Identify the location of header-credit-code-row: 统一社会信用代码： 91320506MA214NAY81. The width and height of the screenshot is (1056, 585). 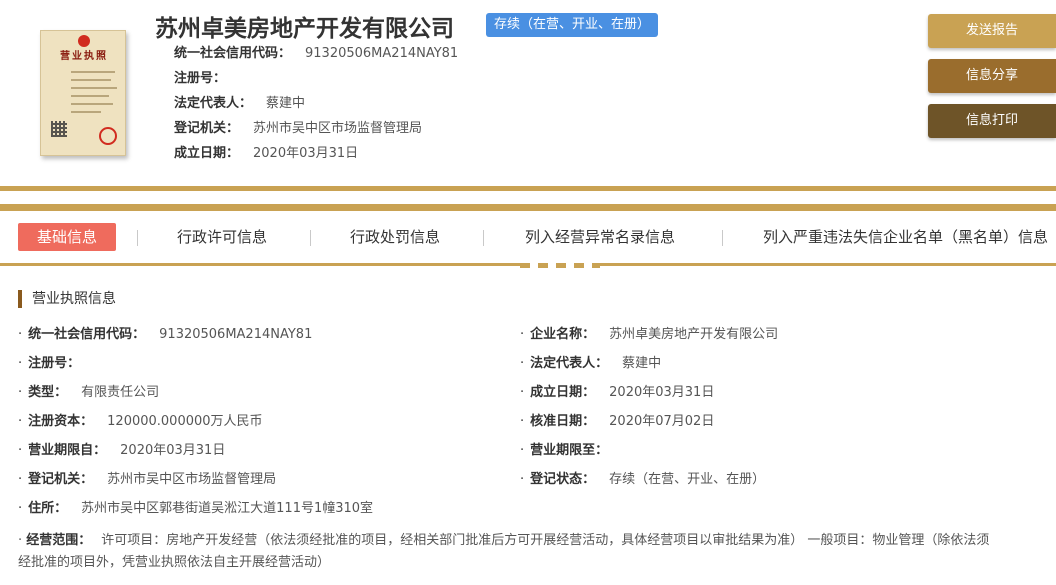
(316, 54).